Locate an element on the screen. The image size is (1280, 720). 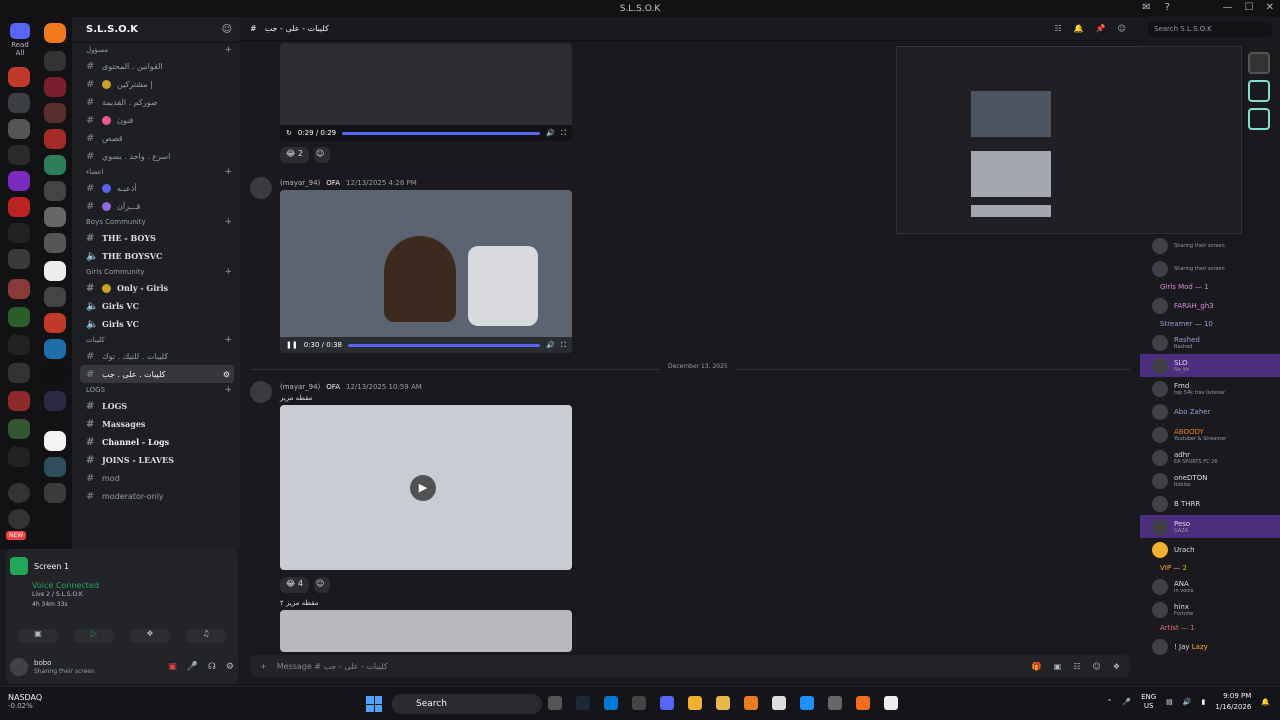
member-item: Urach is located at coordinates (1210, 549).